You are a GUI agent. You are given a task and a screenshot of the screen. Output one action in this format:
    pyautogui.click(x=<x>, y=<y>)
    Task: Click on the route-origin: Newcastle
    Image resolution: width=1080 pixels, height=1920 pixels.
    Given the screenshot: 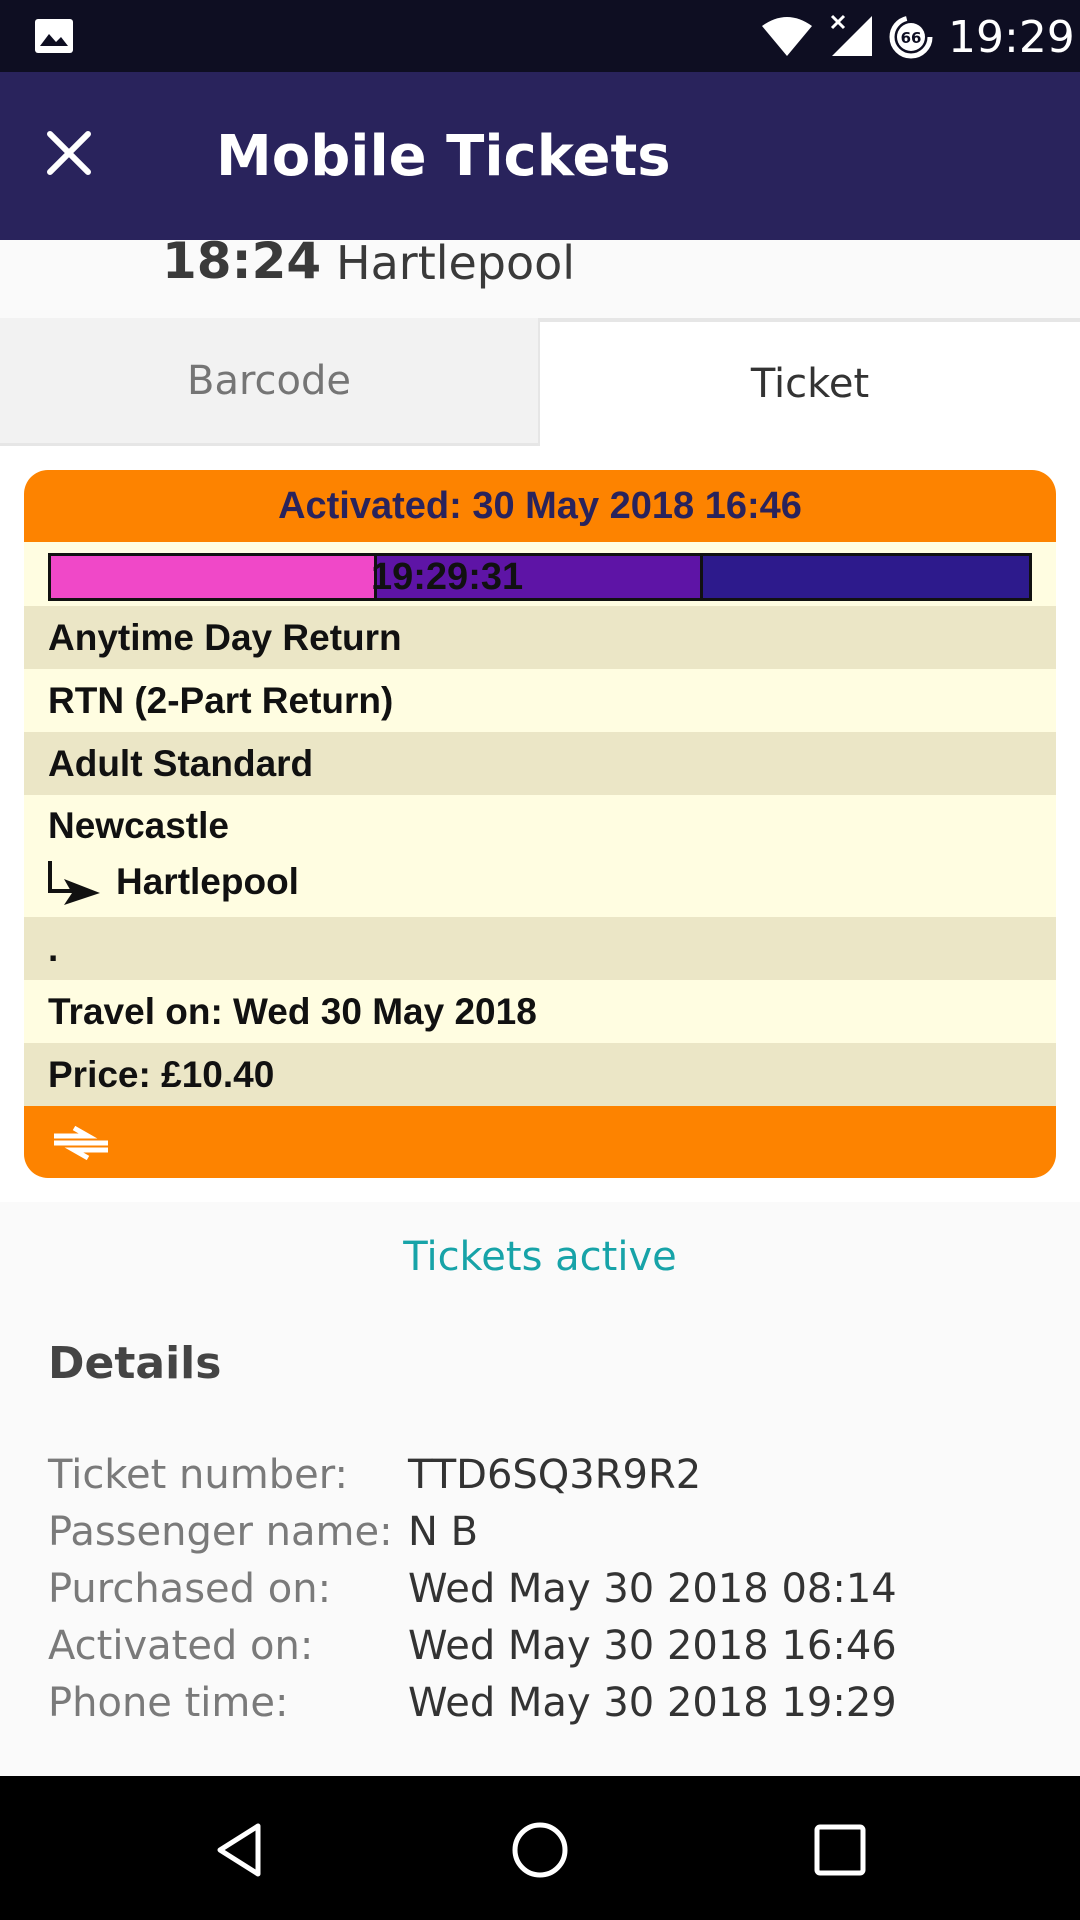 What is the action you would take?
    pyautogui.click(x=138, y=825)
    